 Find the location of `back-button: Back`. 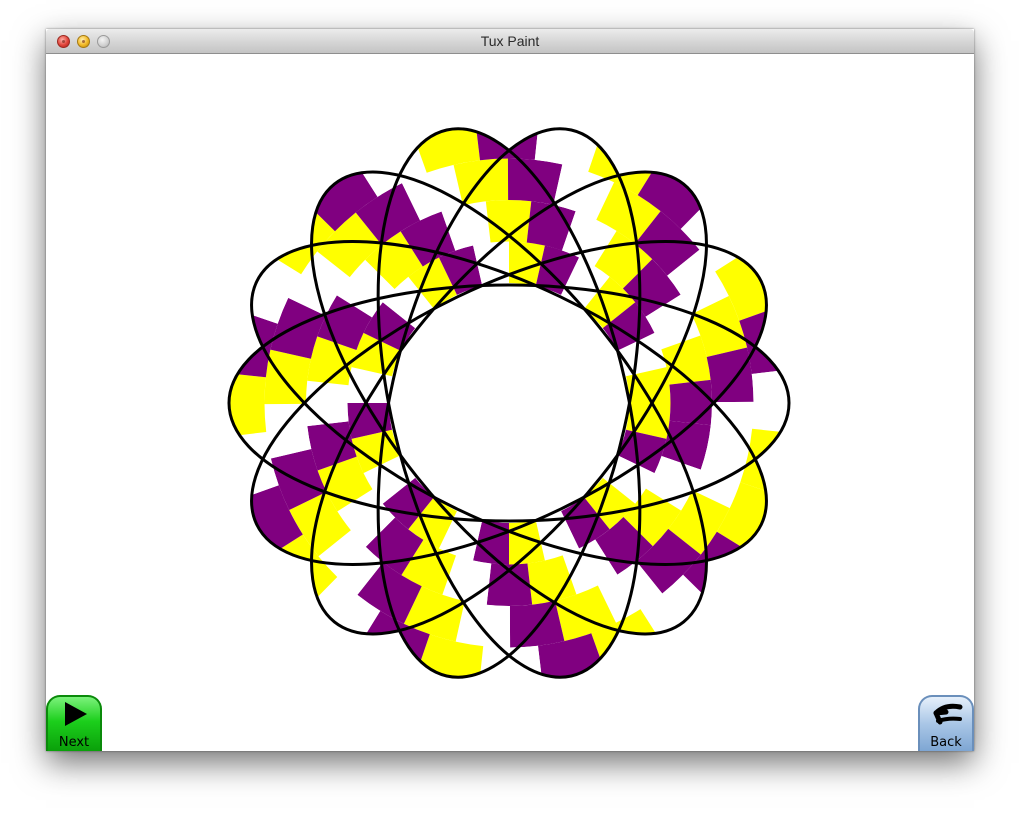

back-button: Back is located at coordinates (946, 723).